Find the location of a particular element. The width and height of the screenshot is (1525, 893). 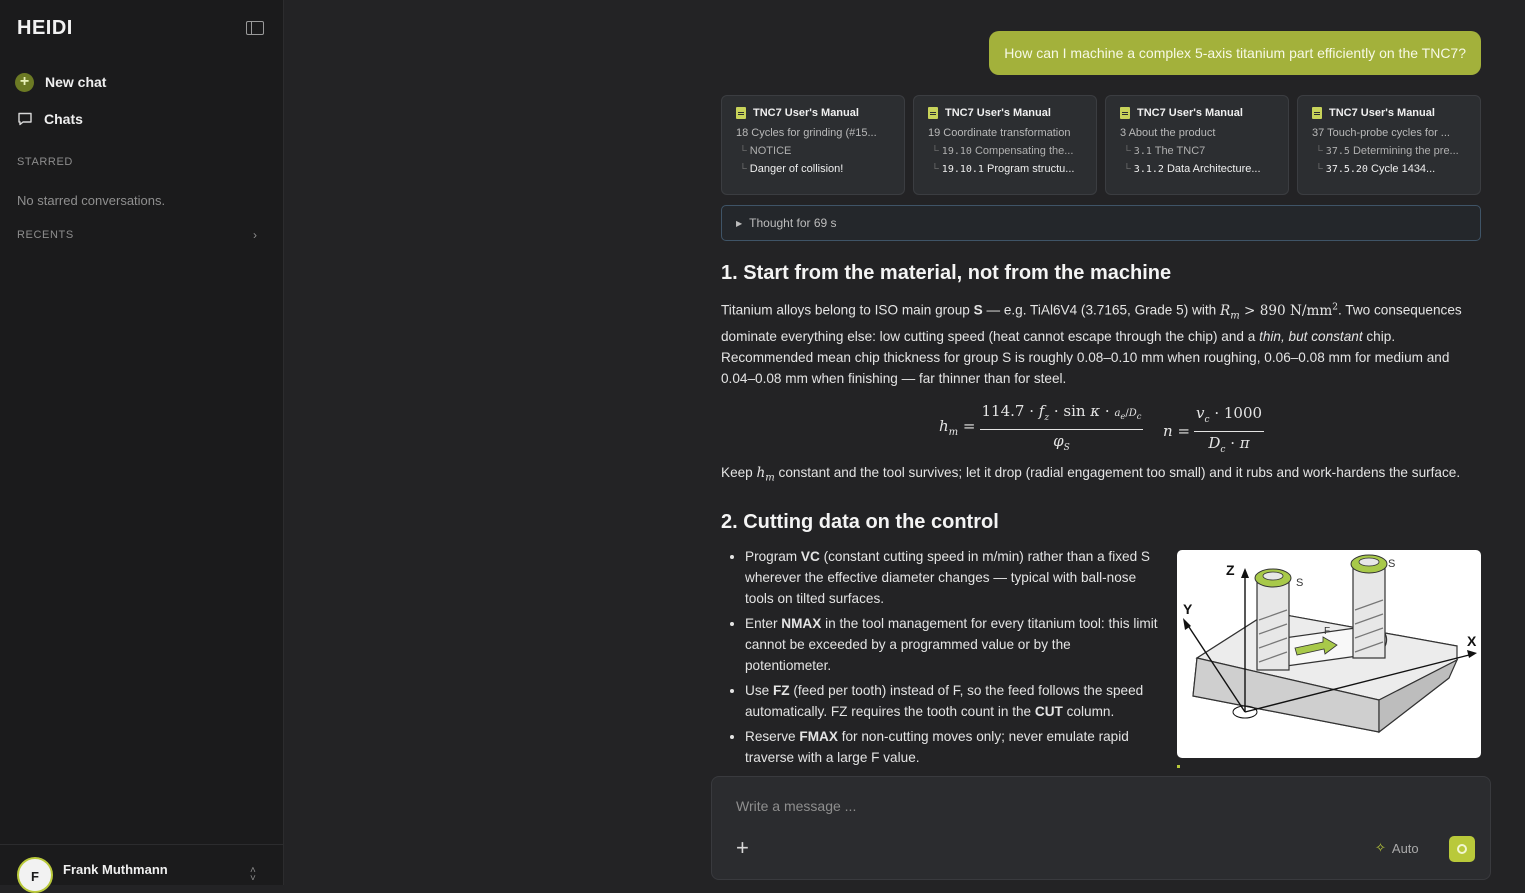

machining-diagram: Z Y X S S F is located at coordinates (1329, 654).